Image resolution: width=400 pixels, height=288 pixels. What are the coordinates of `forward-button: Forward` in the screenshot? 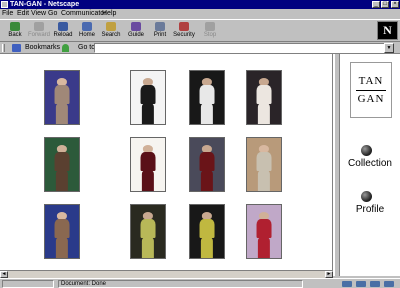 It's located at (39, 32).